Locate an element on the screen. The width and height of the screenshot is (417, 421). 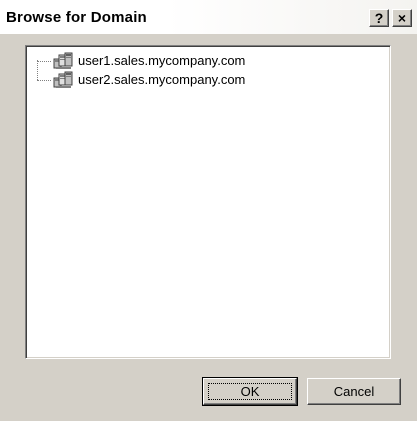
dialog-title: Browse for Domain is located at coordinates (76, 17).